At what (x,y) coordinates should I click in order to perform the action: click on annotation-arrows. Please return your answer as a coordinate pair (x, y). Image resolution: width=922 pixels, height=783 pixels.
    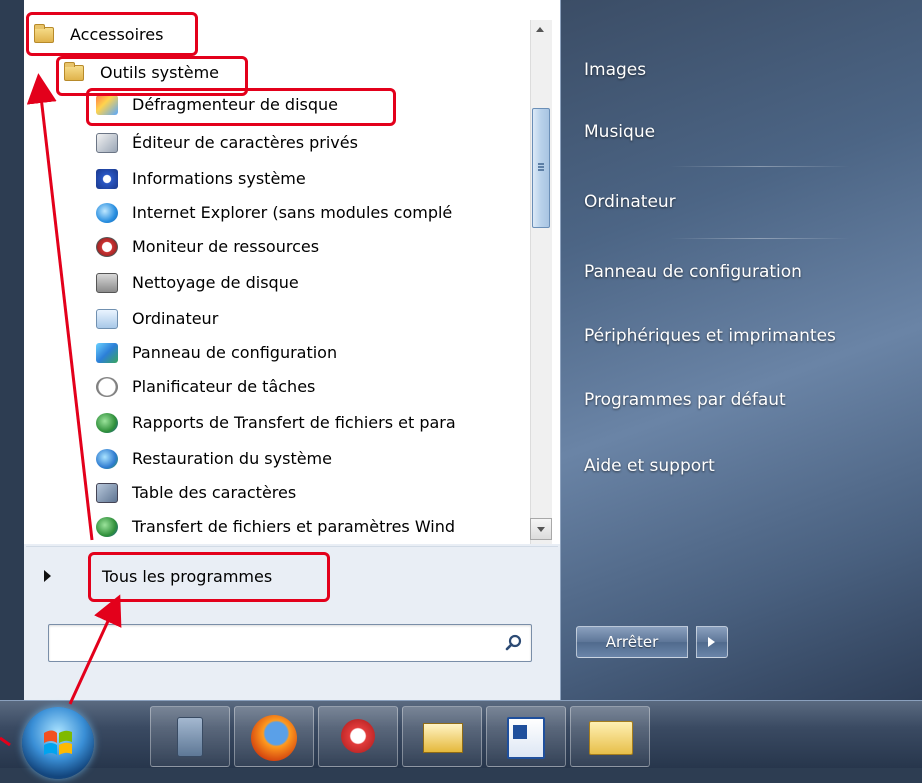
    Looking at the image, I should click on (61, 410).